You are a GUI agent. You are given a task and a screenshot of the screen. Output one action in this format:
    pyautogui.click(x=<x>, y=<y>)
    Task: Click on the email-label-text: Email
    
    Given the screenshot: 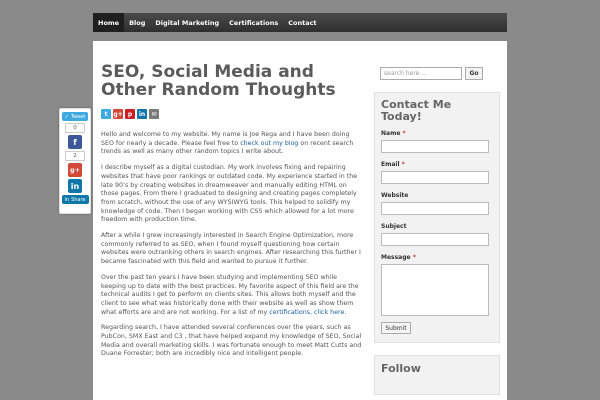 What is the action you would take?
    pyautogui.click(x=390, y=164)
    